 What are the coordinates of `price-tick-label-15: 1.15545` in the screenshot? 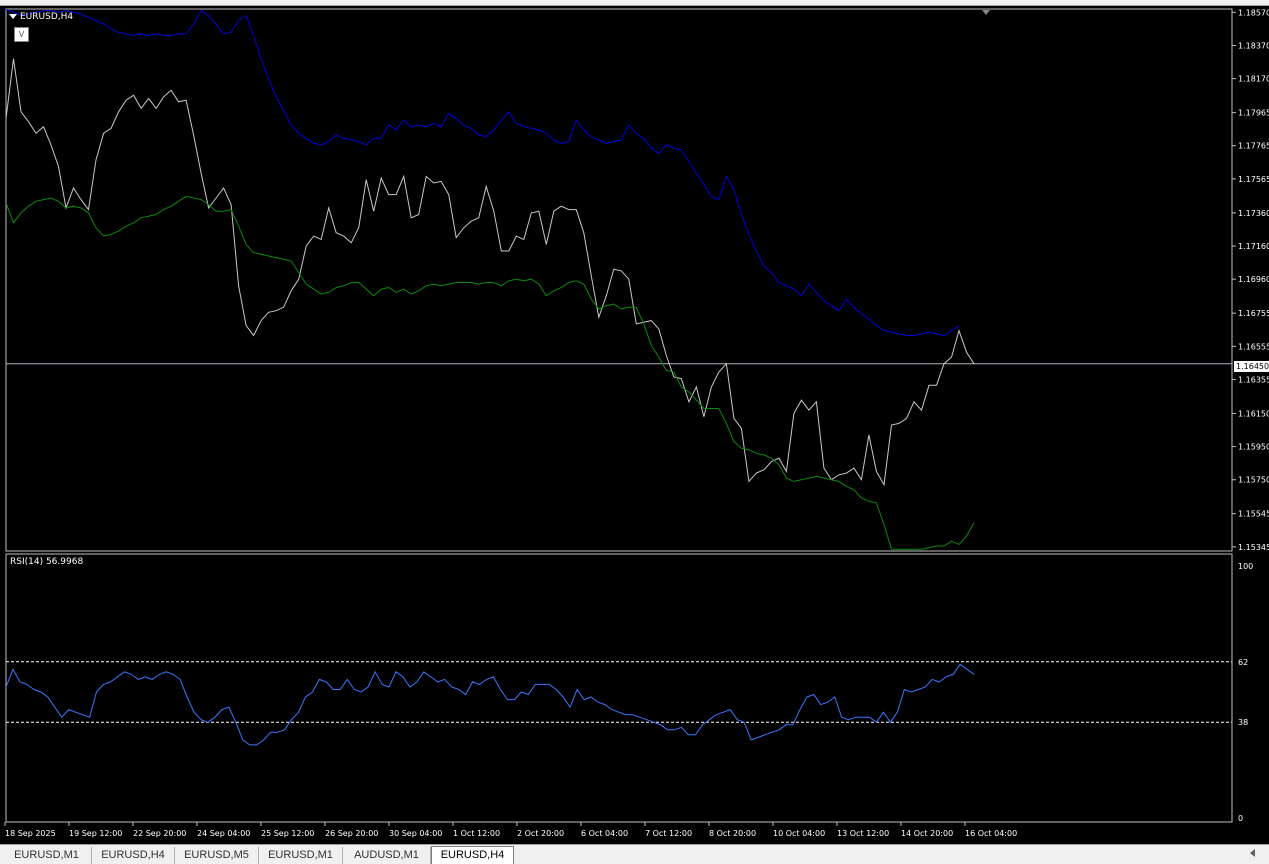 It's located at (1253, 514).